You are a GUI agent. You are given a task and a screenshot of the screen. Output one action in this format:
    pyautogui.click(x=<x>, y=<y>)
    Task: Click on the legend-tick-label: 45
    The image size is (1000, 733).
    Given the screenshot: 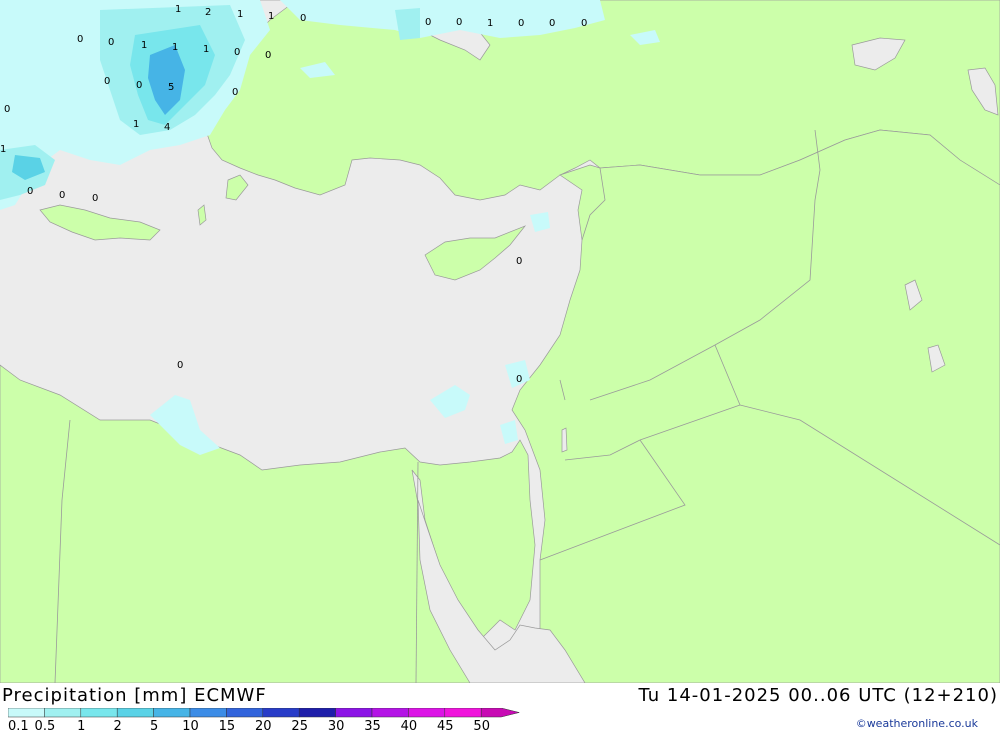 What is the action you would take?
    pyautogui.click(x=445, y=725)
    